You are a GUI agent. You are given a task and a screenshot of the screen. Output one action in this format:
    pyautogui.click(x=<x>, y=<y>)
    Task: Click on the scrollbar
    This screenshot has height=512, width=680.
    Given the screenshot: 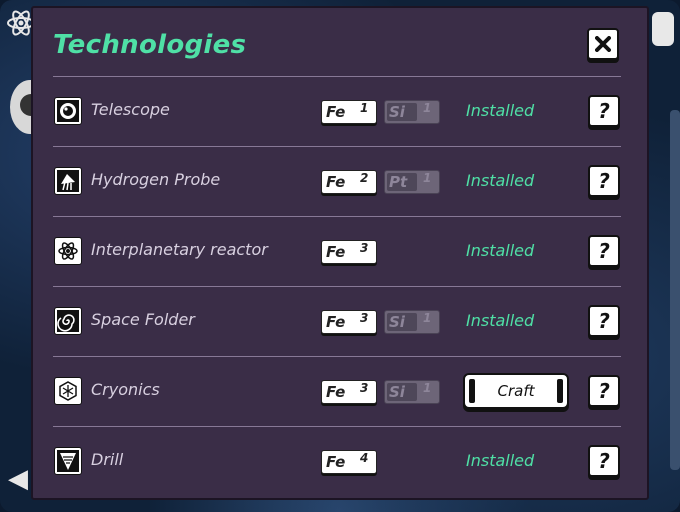 What is the action you would take?
    pyautogui.click(x=675, y=290)
    